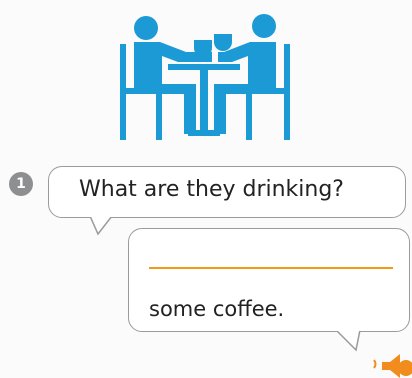 Image resolution: width=412 pixels, height=378 pixels. I want to click on question-bubble: What are they drinking?, so click(227, 192).